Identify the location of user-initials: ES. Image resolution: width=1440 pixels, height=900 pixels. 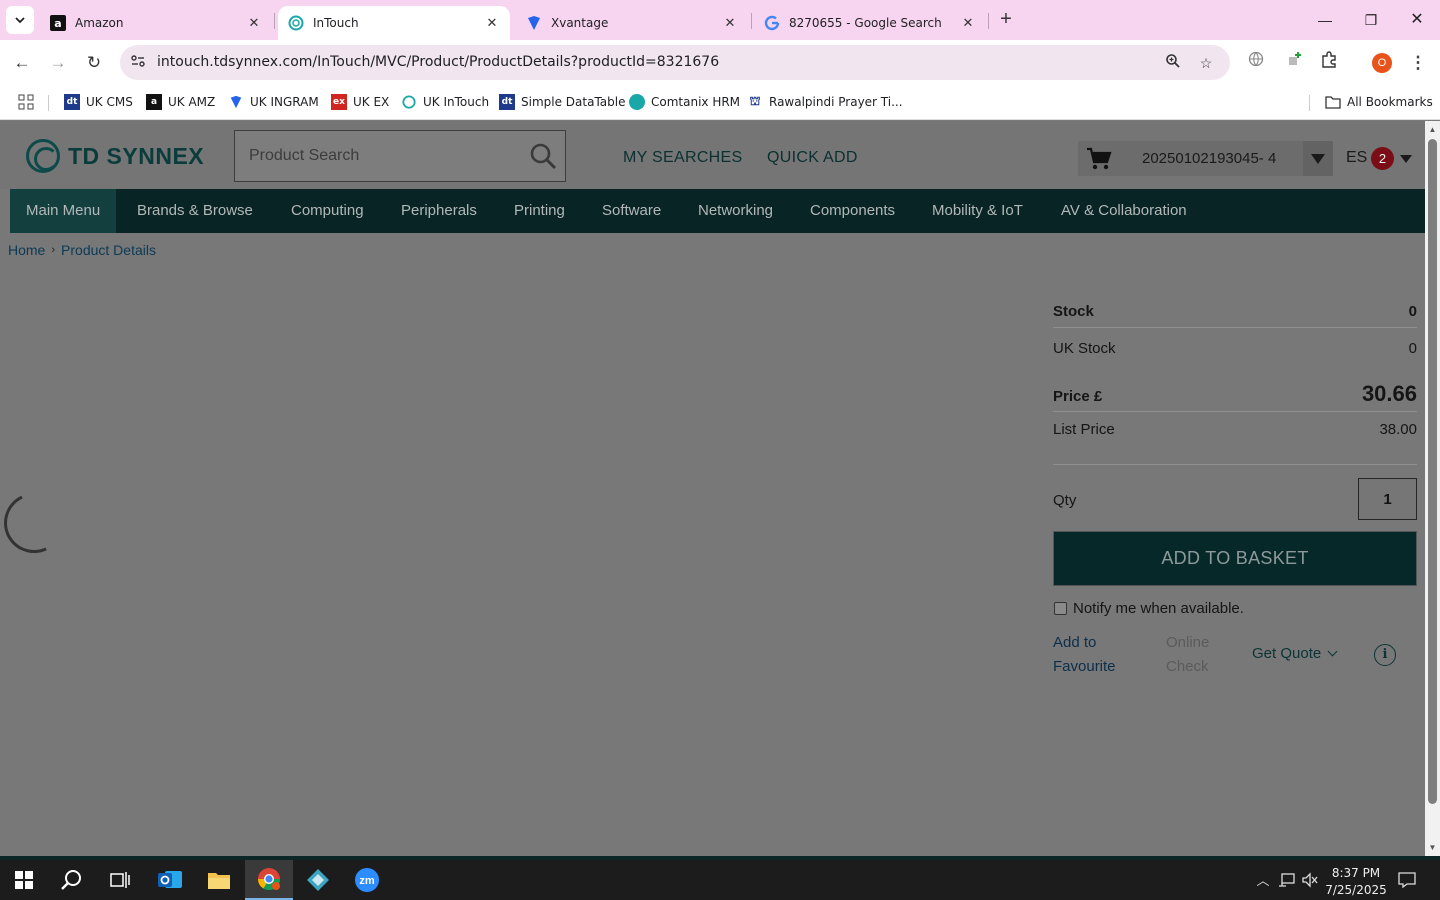
(1356, 158).